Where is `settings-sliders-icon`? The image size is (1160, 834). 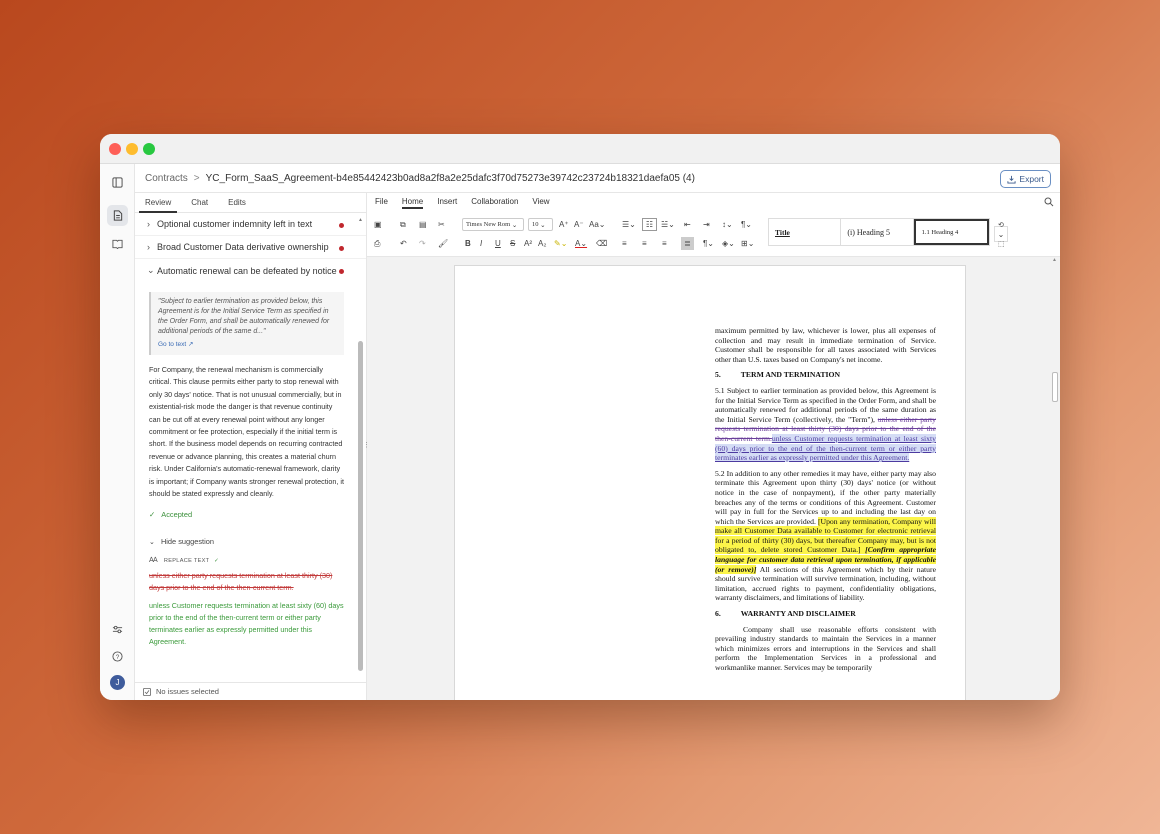
settings-sliders-icon is located at coordinates (117, 629).